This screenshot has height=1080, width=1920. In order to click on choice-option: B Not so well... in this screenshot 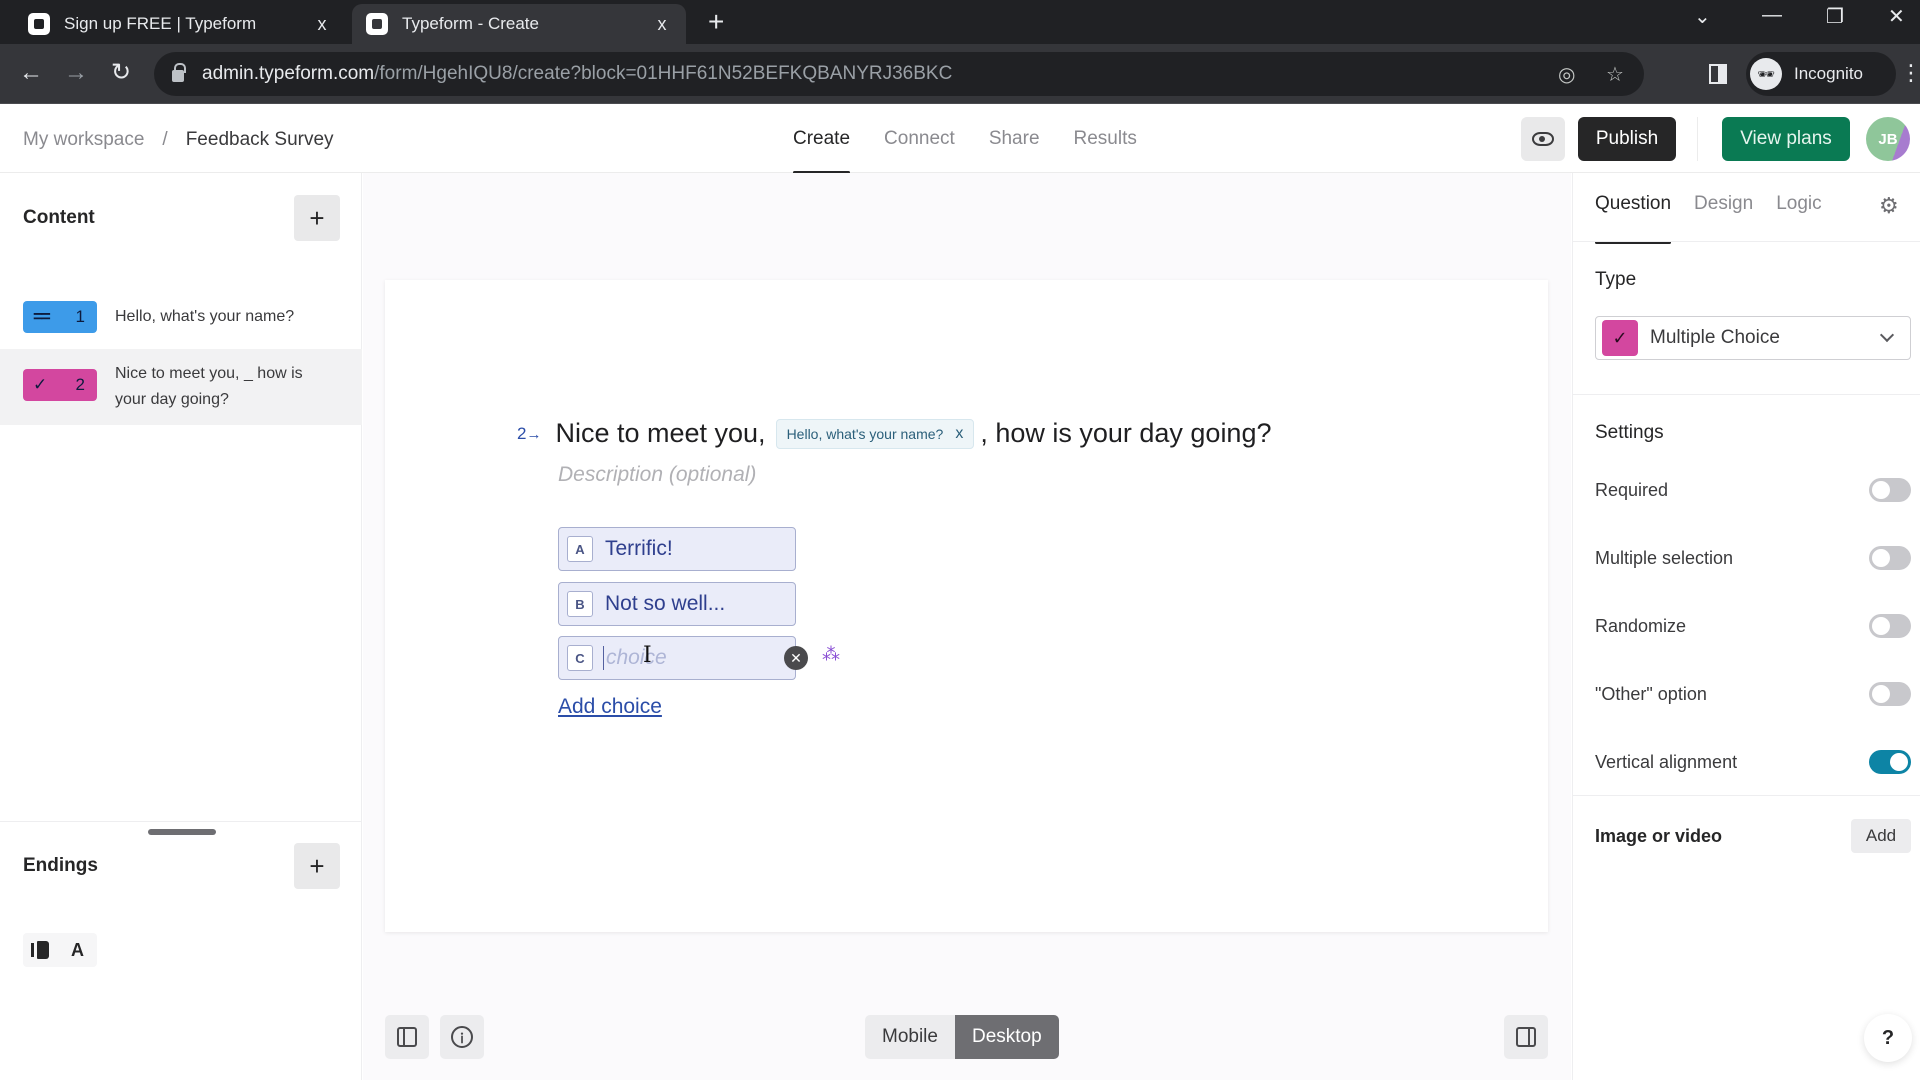, I will do `click(677, 604)`.